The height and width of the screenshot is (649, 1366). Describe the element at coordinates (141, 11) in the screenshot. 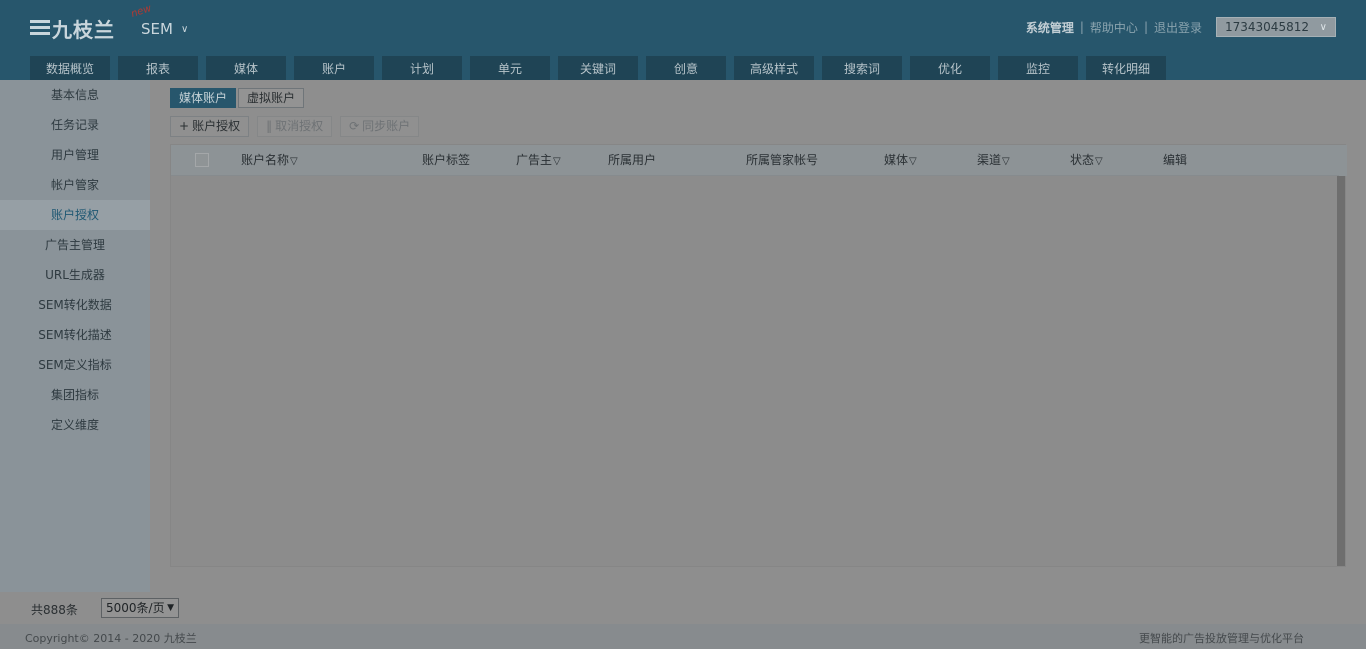

I see `new-tag: new` at that location.